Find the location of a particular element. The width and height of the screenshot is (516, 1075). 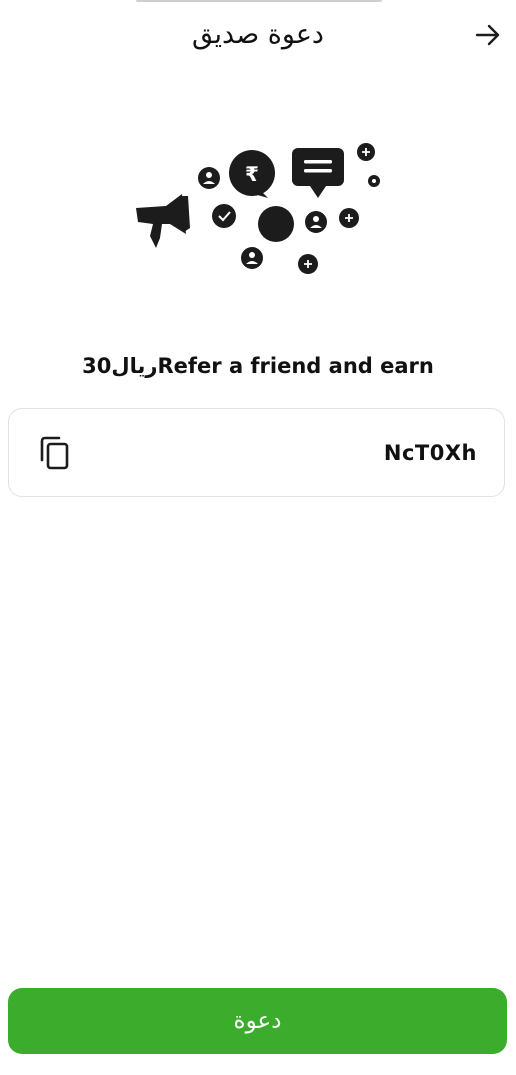

page-title: دعوة صديق is located at coordinates (258, 34).